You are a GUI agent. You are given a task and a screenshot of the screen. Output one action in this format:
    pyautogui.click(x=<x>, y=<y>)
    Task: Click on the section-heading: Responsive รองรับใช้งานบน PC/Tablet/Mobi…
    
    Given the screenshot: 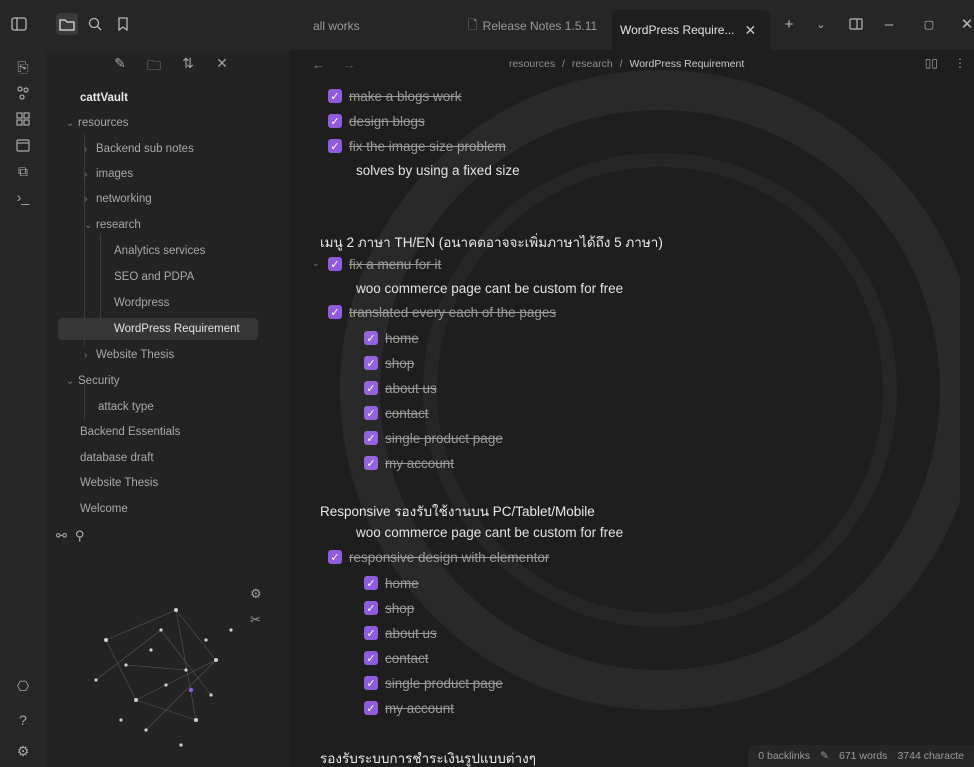 What is the action you would take?
    pyautogui.click(x=457, y=511)
    